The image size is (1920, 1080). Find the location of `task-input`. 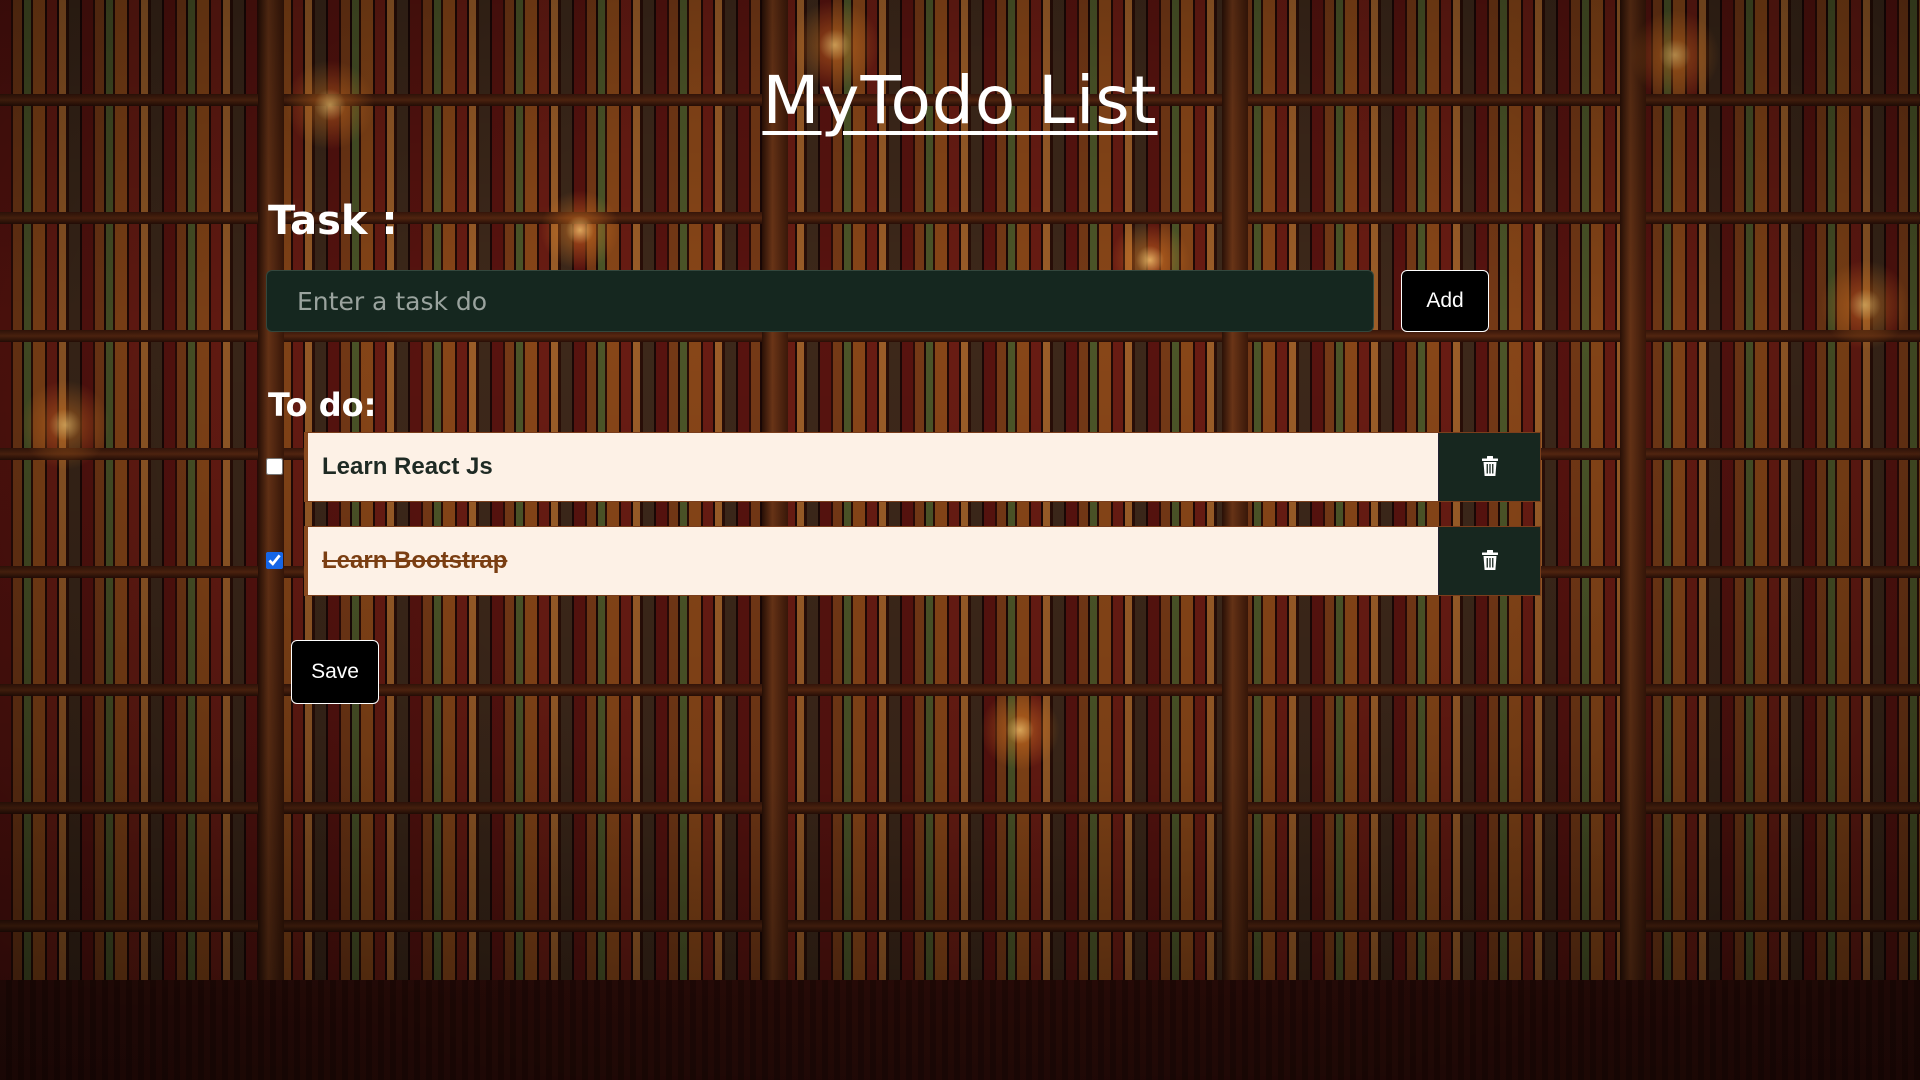

task-input is located at coordinates (820, 301).